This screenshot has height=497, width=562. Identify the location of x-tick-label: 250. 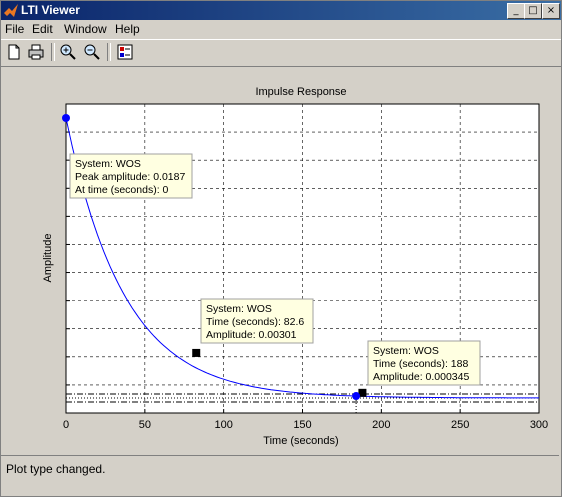
(460, 425).